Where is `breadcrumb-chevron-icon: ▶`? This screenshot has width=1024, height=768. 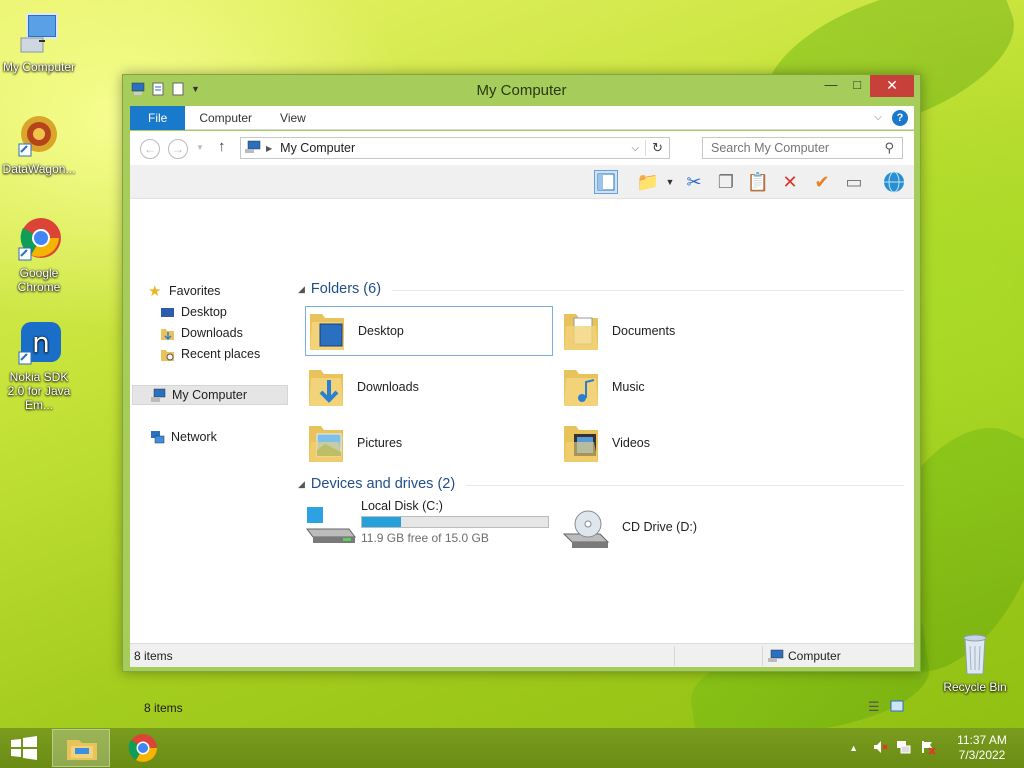 breadcrumb-chevron-icon: ▶ is located at coordinates (269, 148).